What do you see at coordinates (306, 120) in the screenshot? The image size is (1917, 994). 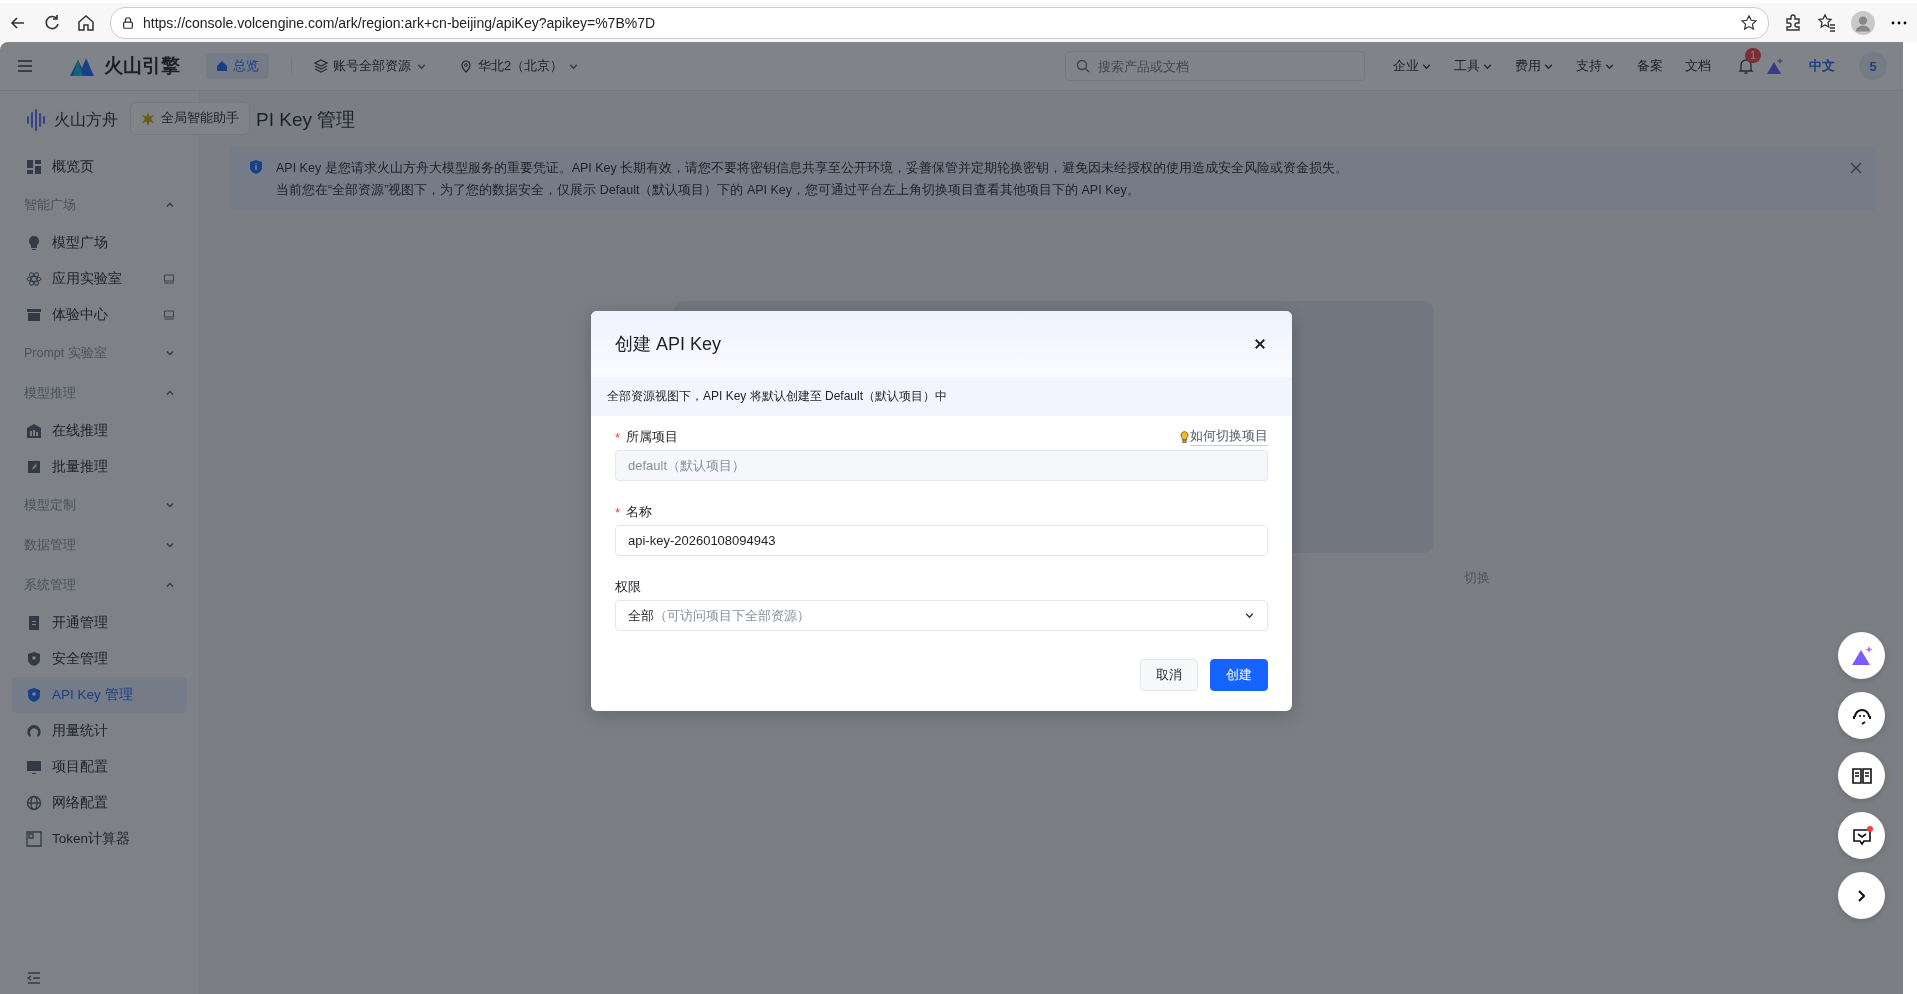 I see `page-title: PI Key 管理` at bounding box center [306, 120].